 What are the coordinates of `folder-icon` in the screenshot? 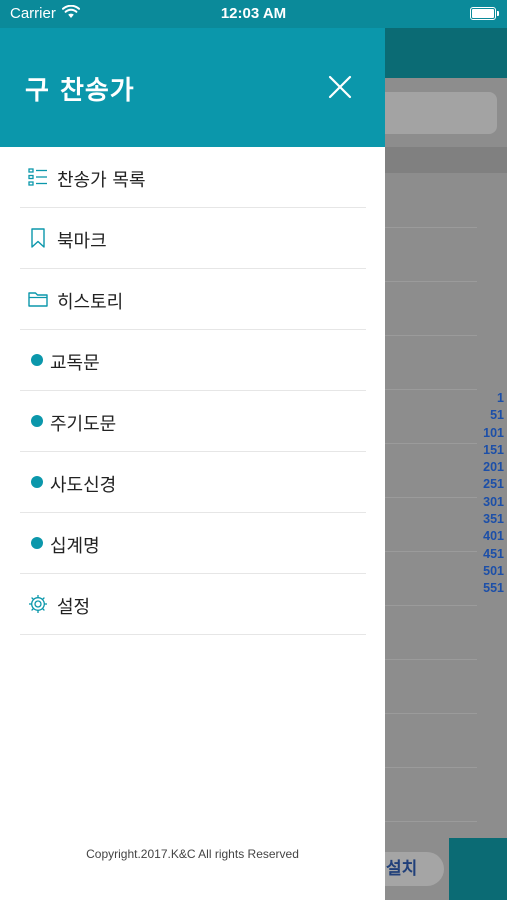 It's located at (38, 299).